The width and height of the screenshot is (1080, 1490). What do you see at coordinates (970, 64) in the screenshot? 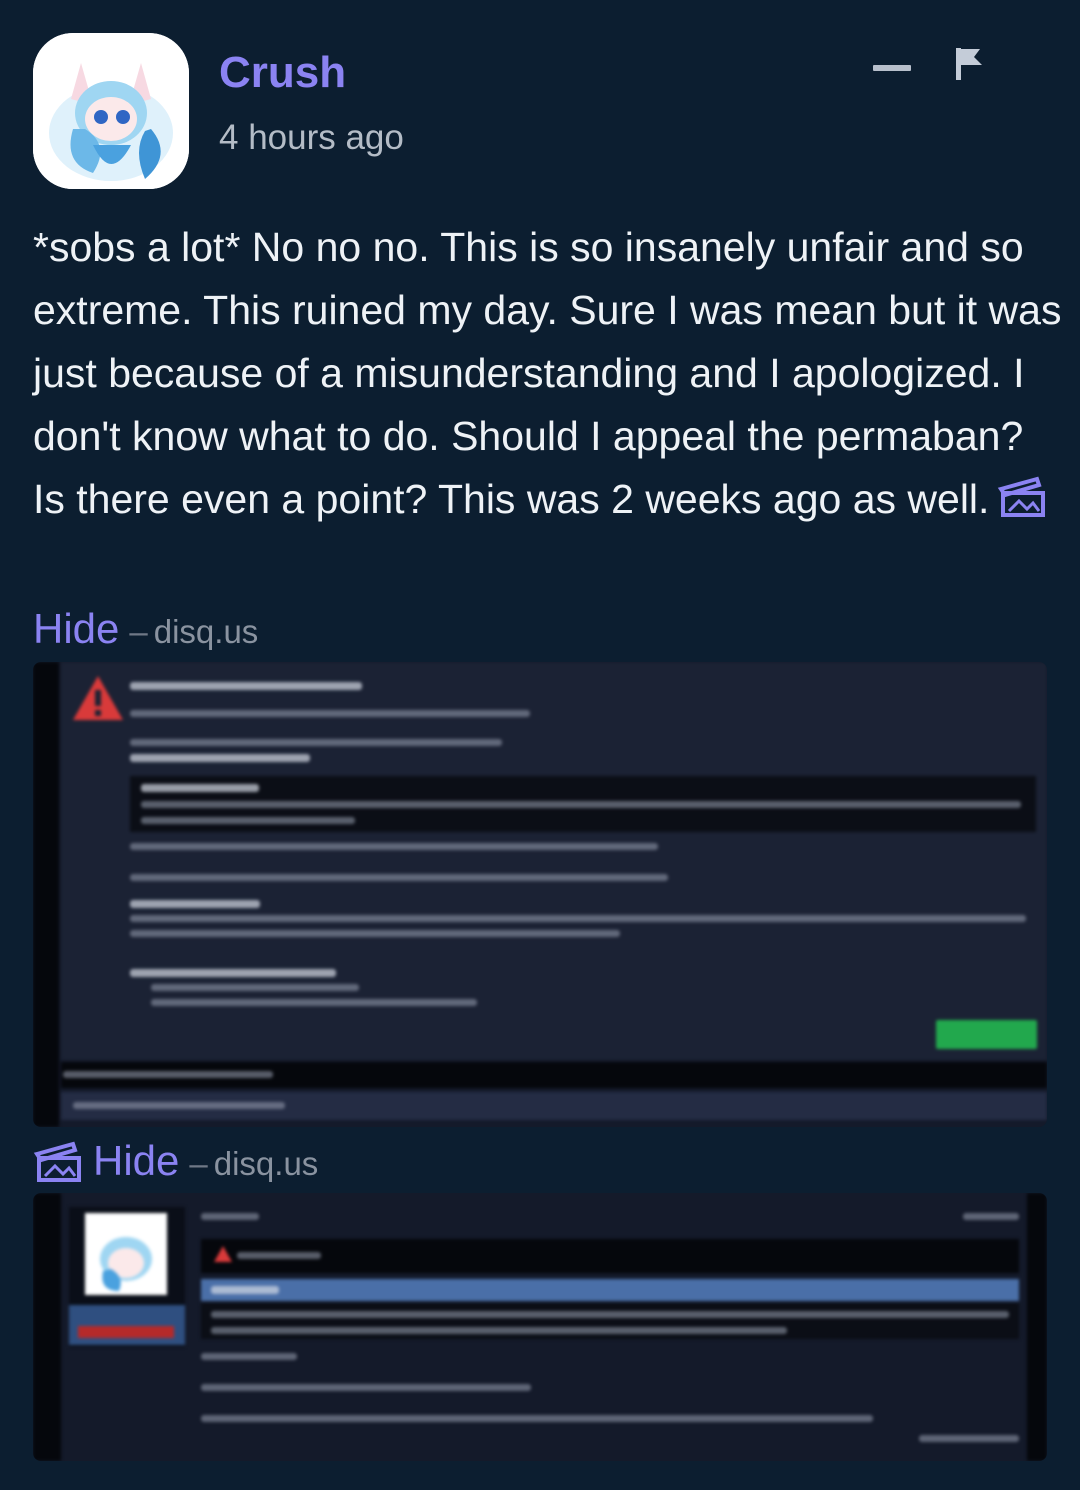
I see `flag-icon` at bounding box center [970, 64].